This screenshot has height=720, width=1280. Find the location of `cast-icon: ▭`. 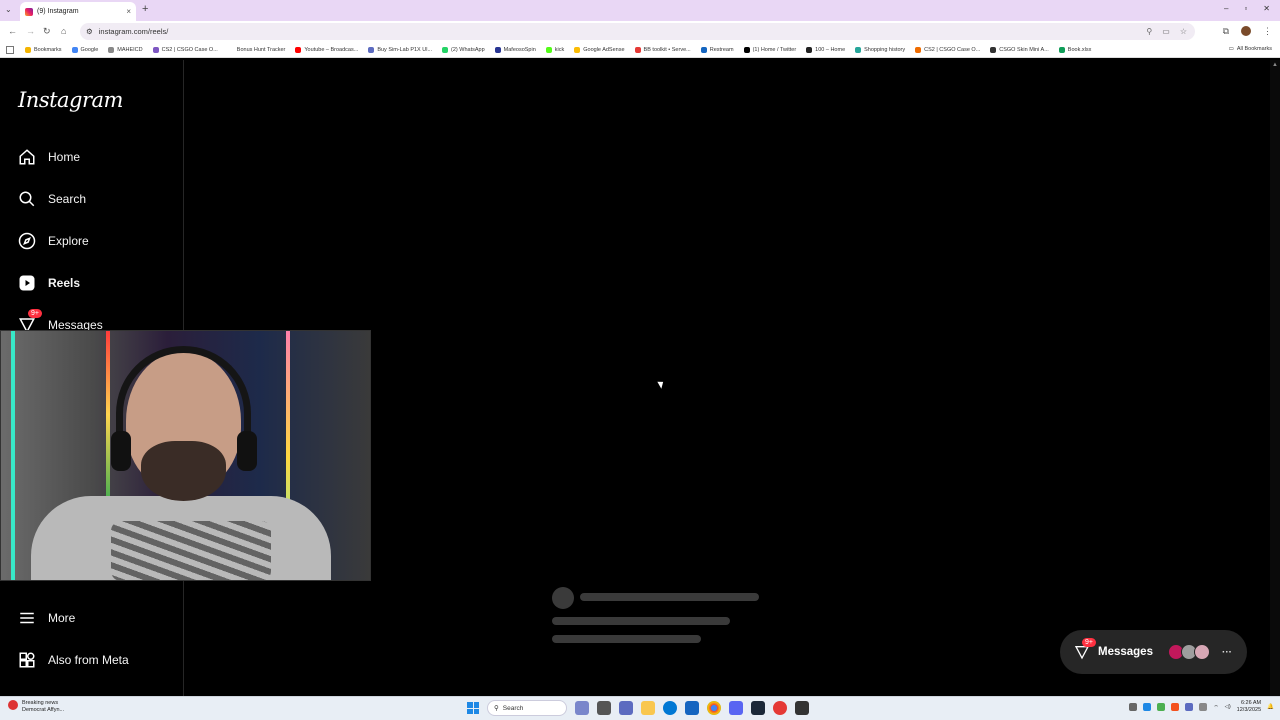

cast-icon: ▭ is located at coordinates (1166, 31).